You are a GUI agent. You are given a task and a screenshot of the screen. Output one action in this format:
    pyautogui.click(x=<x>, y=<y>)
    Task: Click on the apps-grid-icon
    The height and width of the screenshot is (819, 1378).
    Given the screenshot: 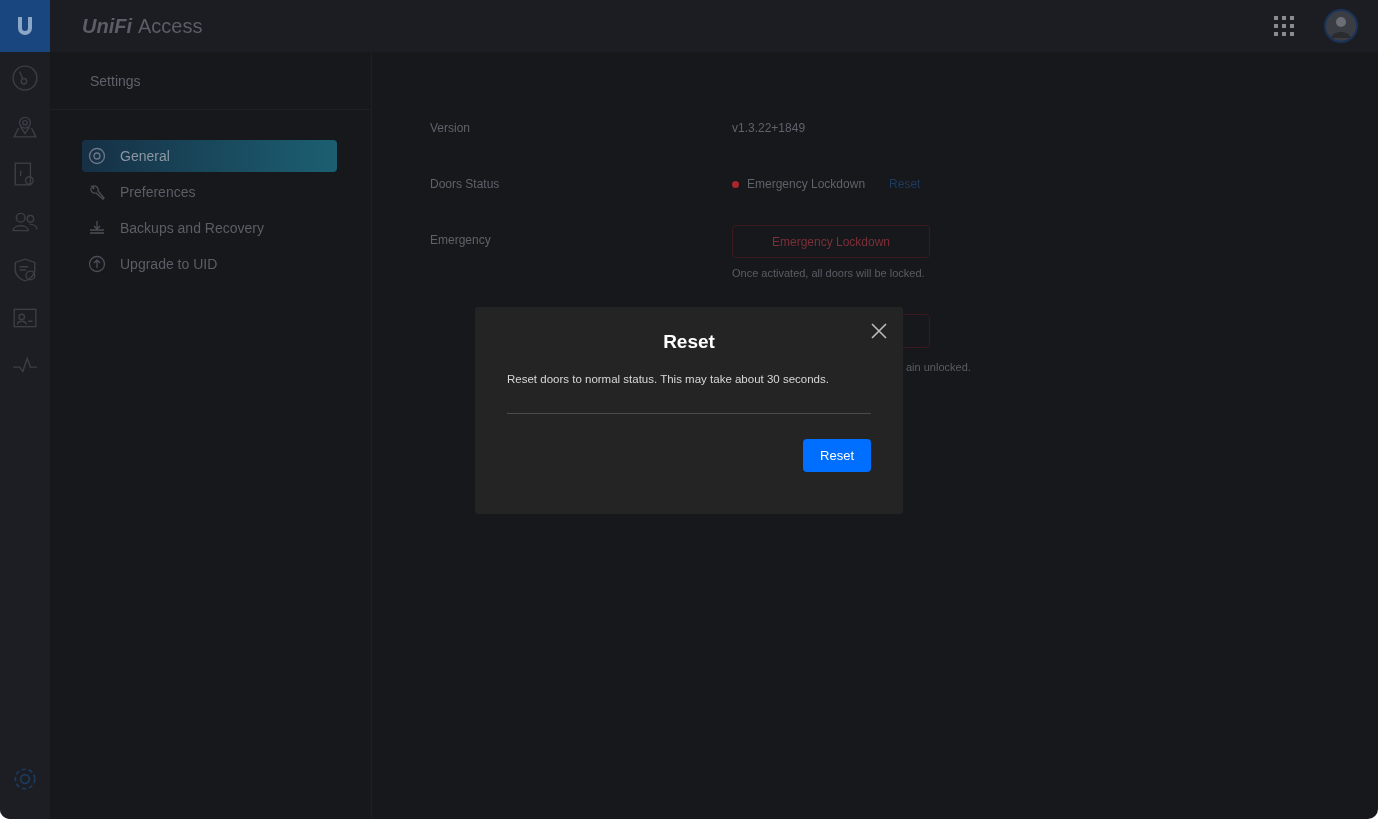 What is the action you would take?
    pyautogui.click(x=1284, y=26)
    